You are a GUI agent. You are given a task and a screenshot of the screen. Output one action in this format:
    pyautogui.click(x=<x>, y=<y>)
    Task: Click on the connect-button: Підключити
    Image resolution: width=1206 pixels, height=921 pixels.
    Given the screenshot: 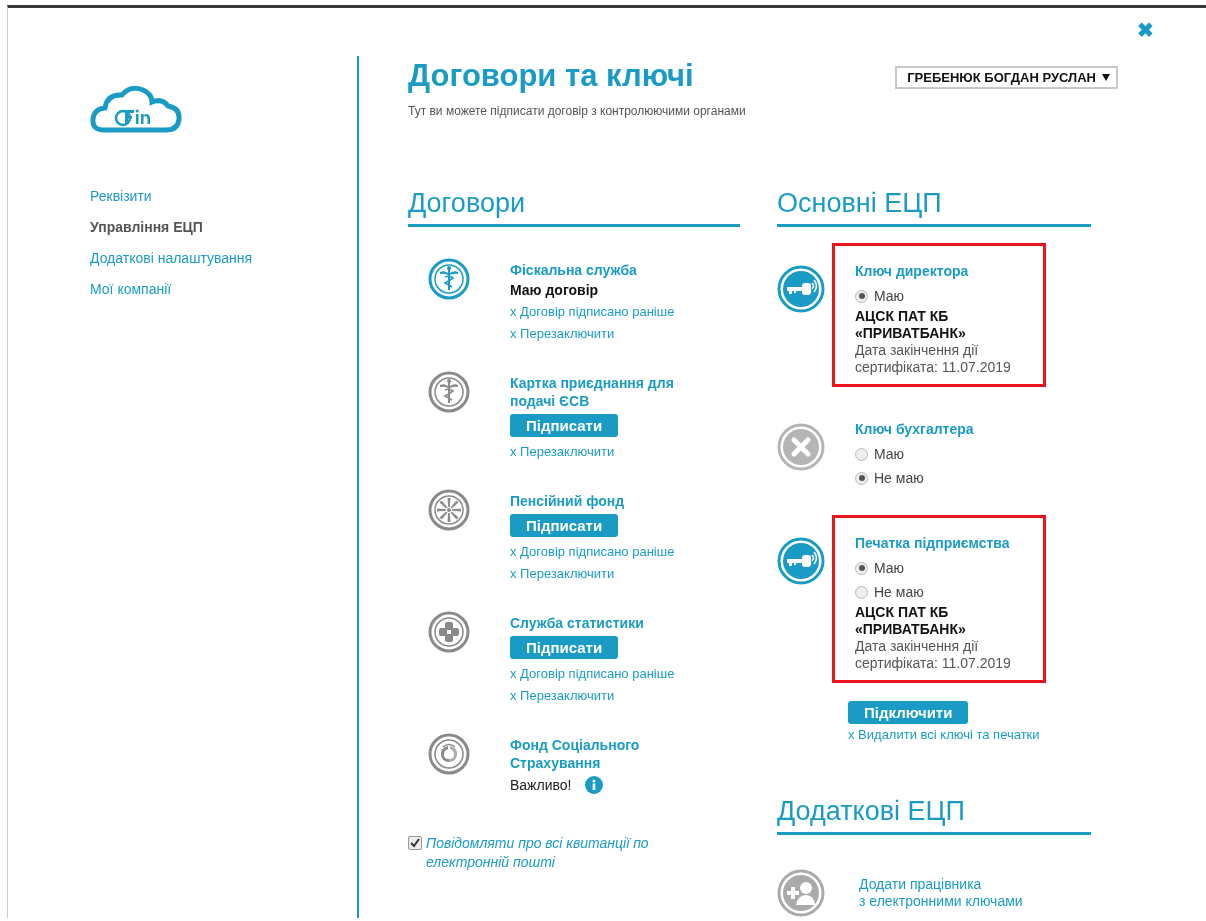 What is the action you would take?
    pyautogui.click(x=908, y=712)
    